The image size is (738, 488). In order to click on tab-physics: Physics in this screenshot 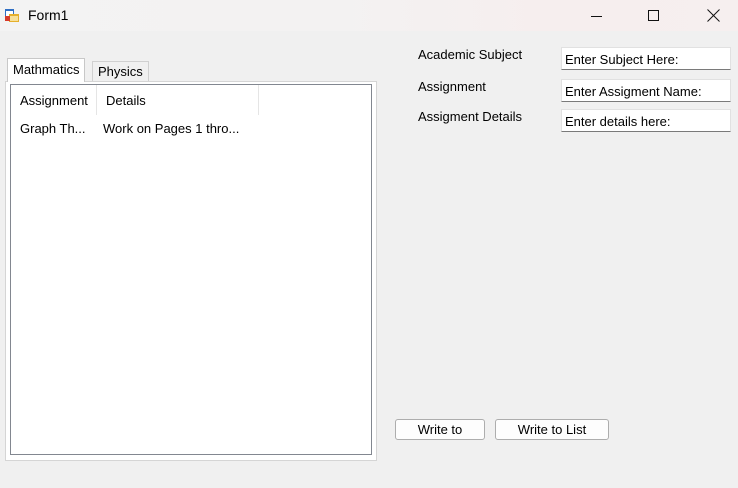, I will do `click(120, 71)`.